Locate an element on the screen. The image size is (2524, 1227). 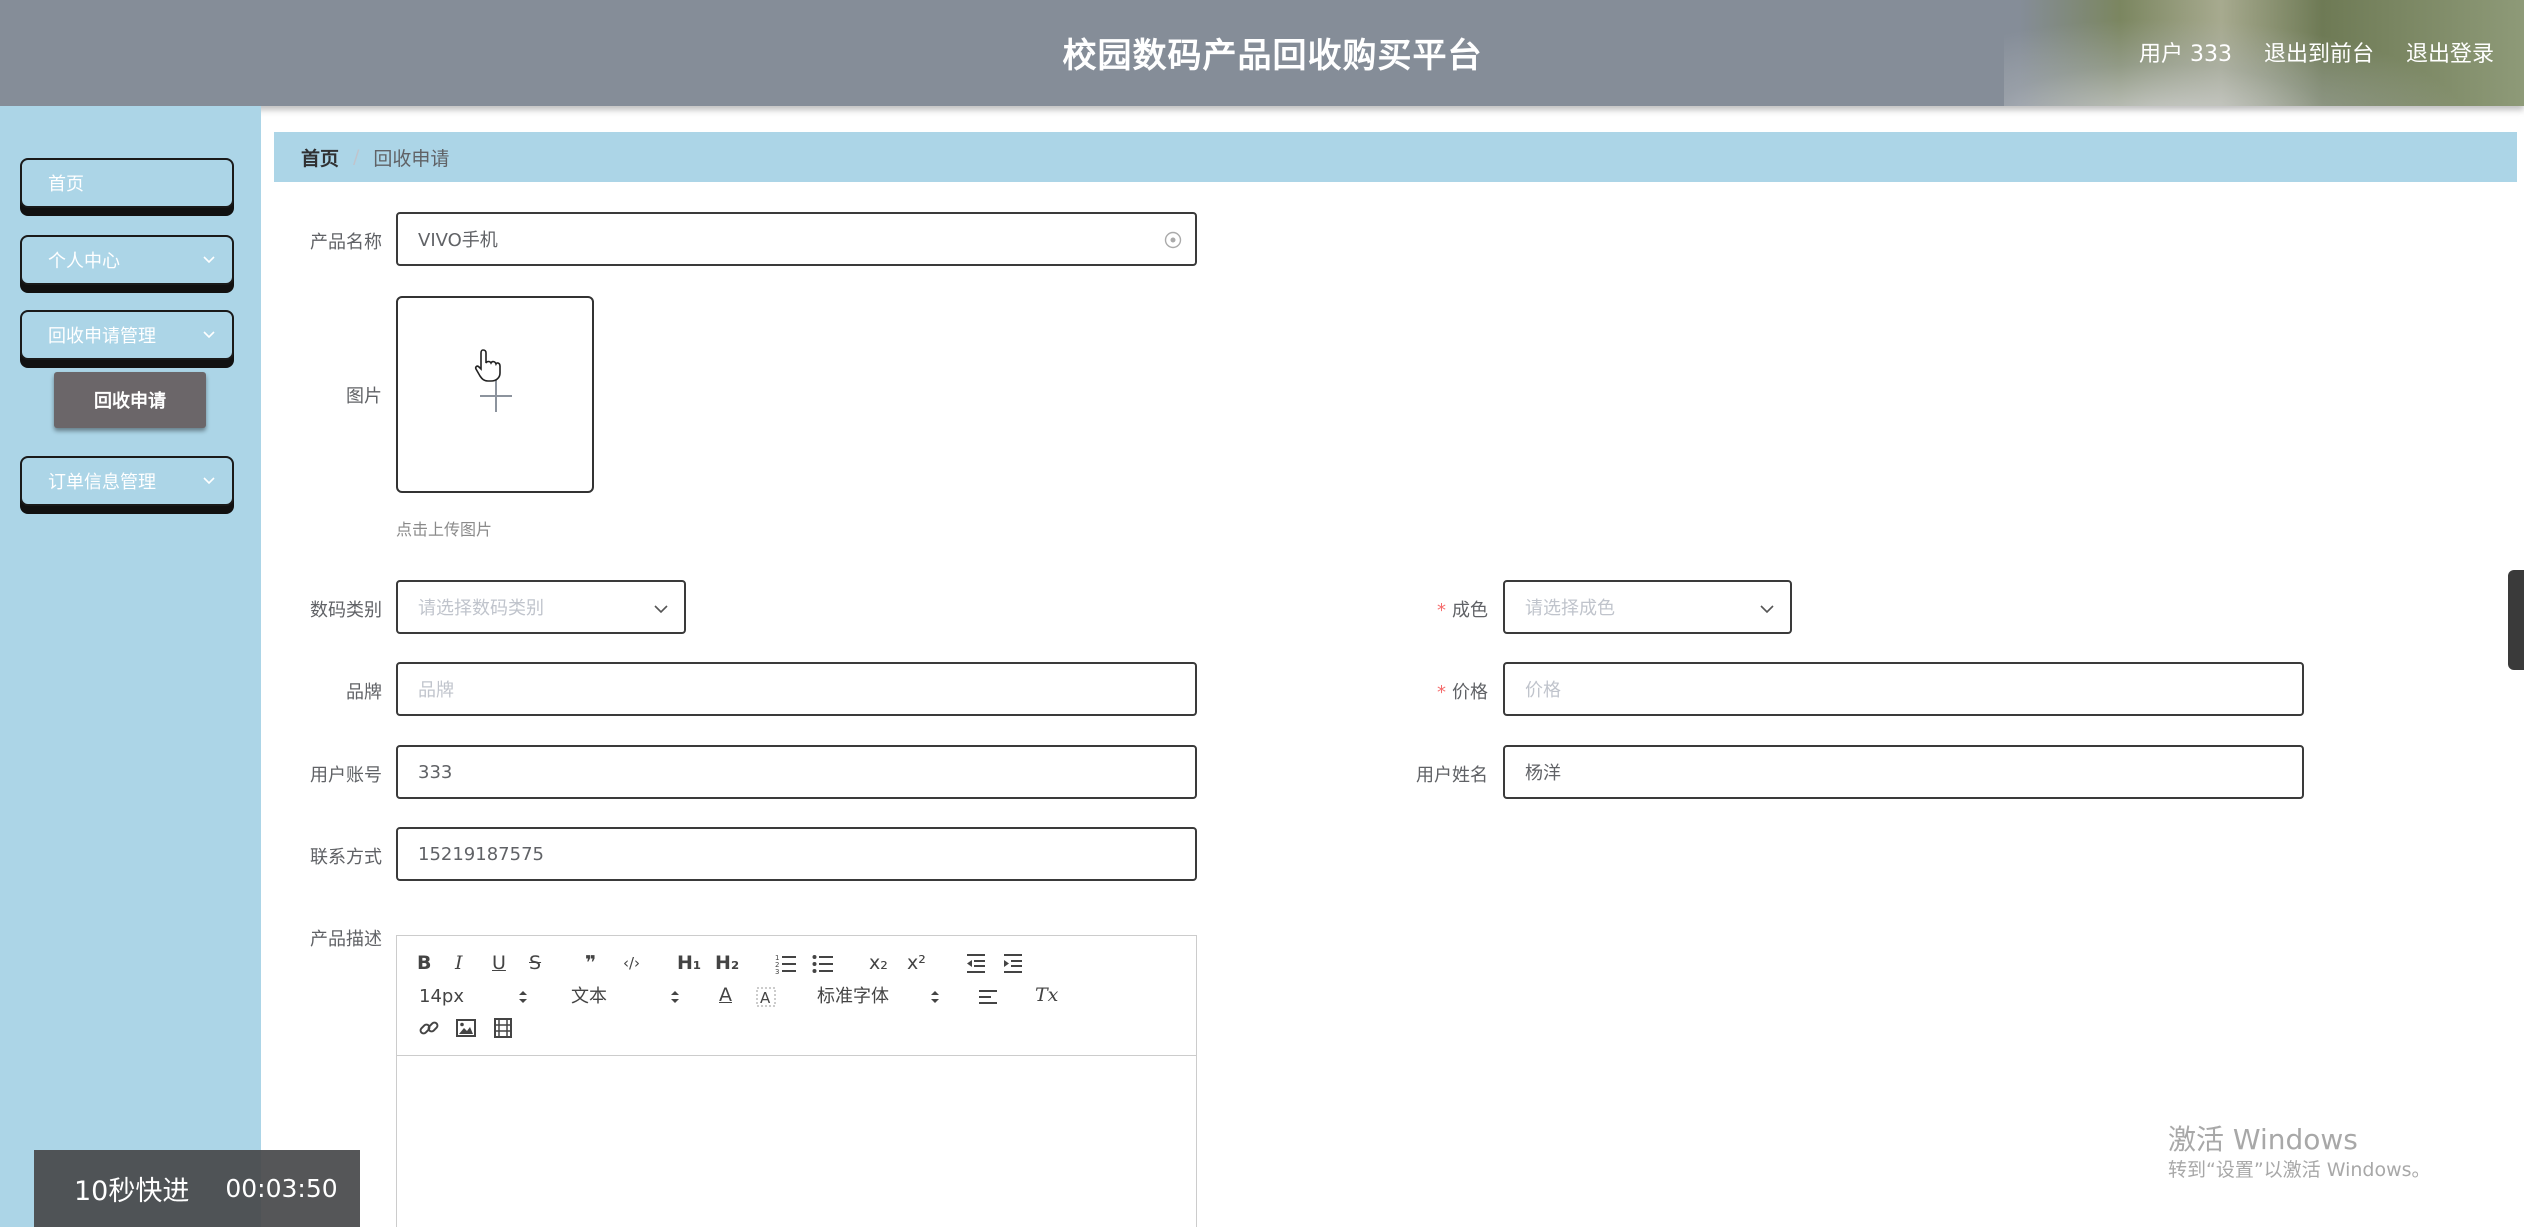
background-color-icon: A is located at coordinates (766, 997).